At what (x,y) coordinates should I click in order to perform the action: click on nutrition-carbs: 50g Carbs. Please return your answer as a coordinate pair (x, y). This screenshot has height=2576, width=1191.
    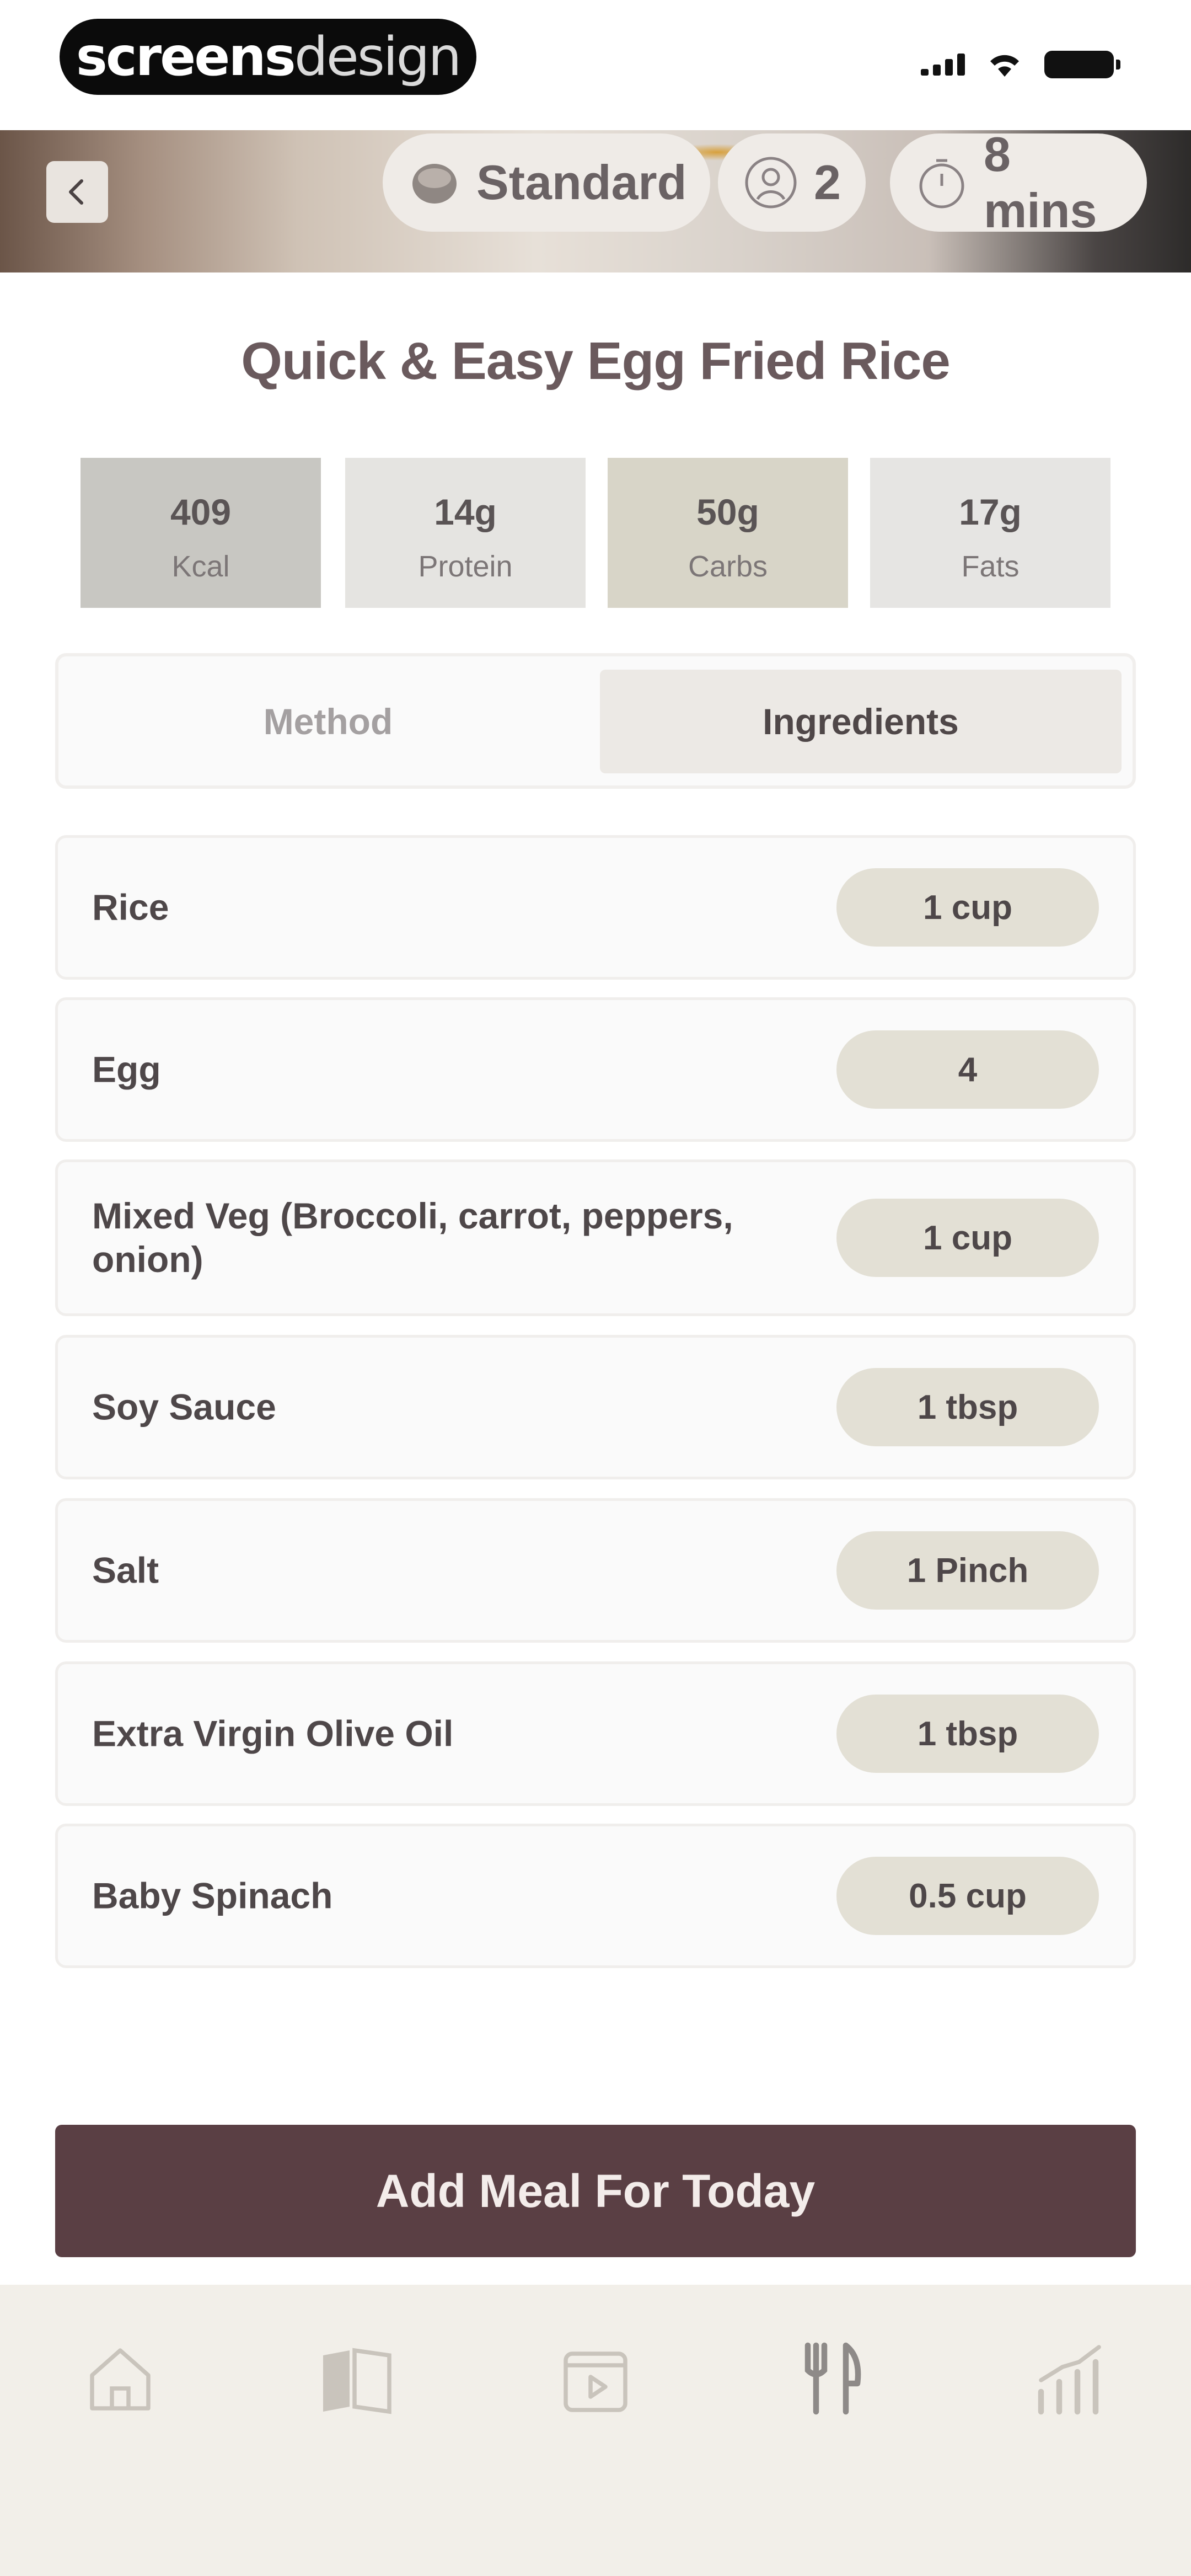
    Looking at the image, I should click on (728, 533).